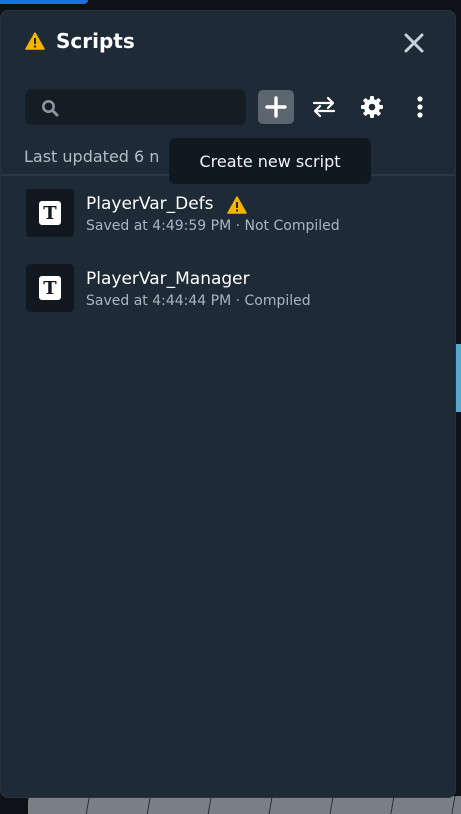  Describe the element at coordinates (92, 156) in the screenshot. I see `last-updated-text: Last updated 6 n` at that location.